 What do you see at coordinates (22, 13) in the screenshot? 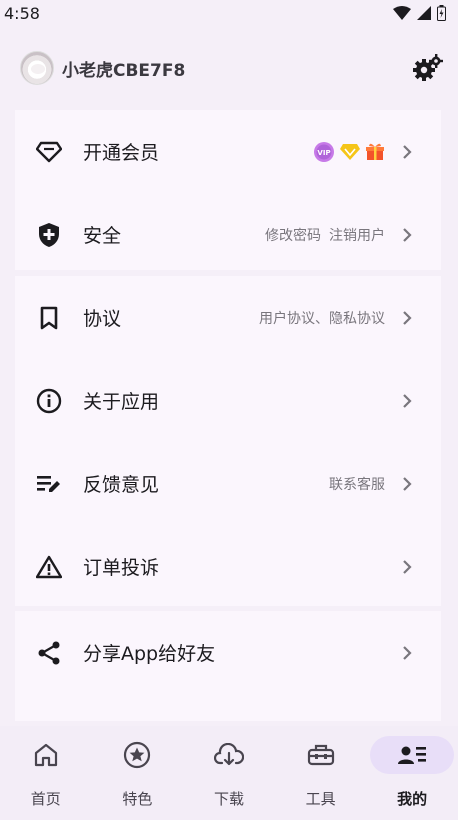
I see `status-time: 4:58` at bounding box center [22, 13].